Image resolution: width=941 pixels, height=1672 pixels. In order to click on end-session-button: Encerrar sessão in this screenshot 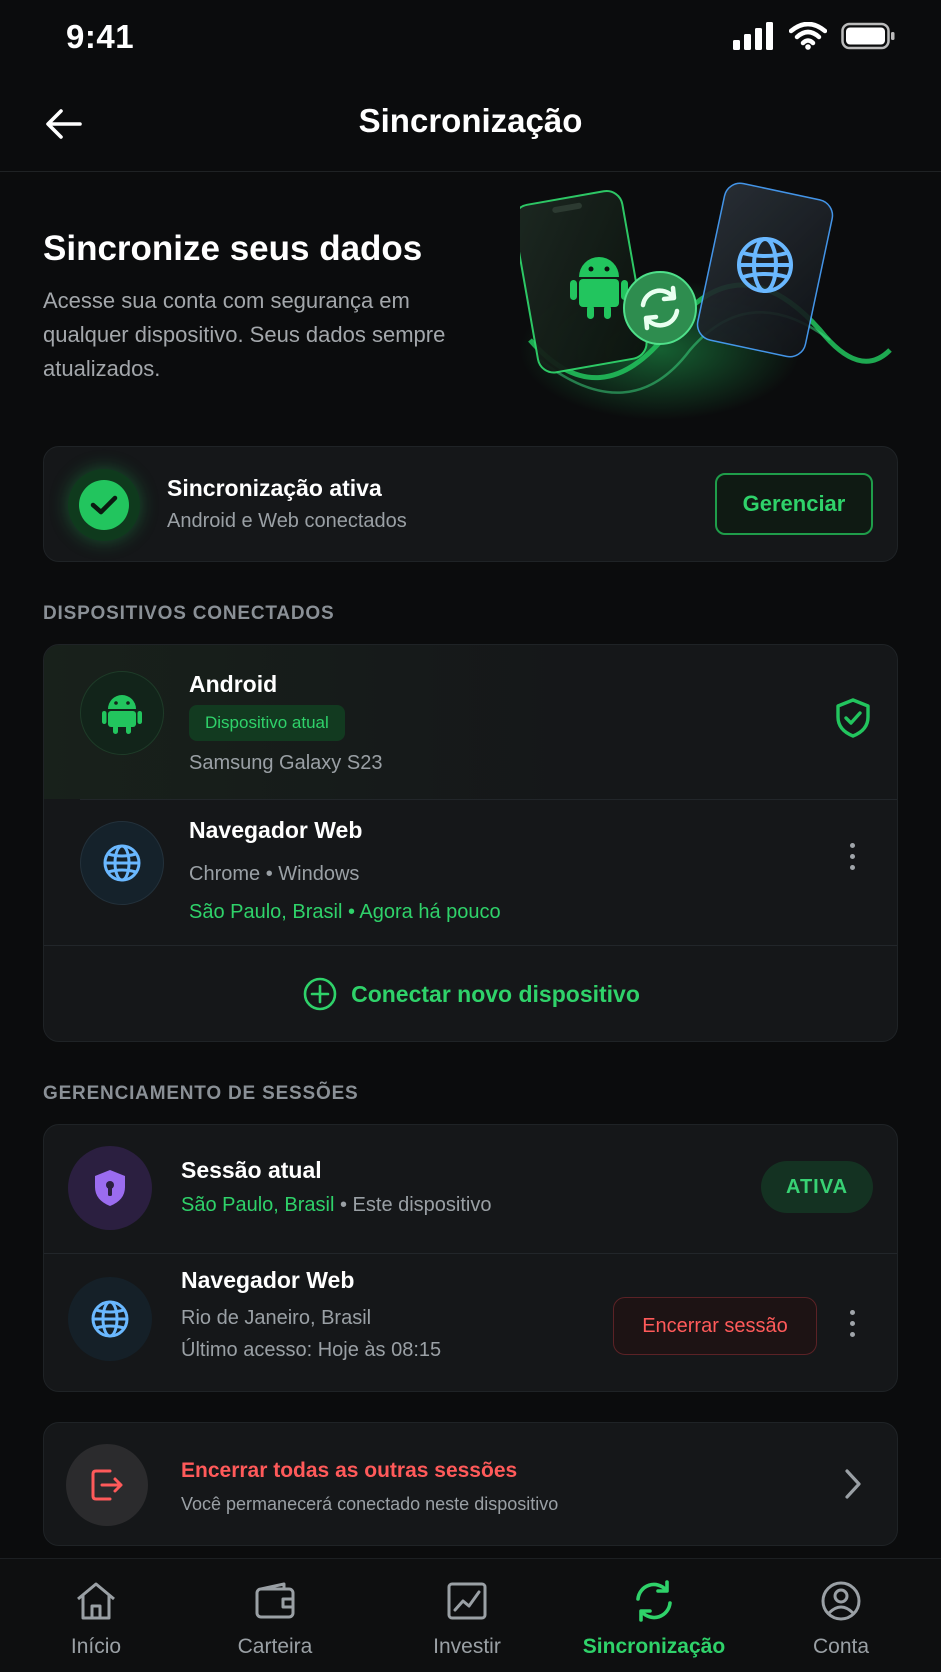, I will do `click(715, 1326)`.